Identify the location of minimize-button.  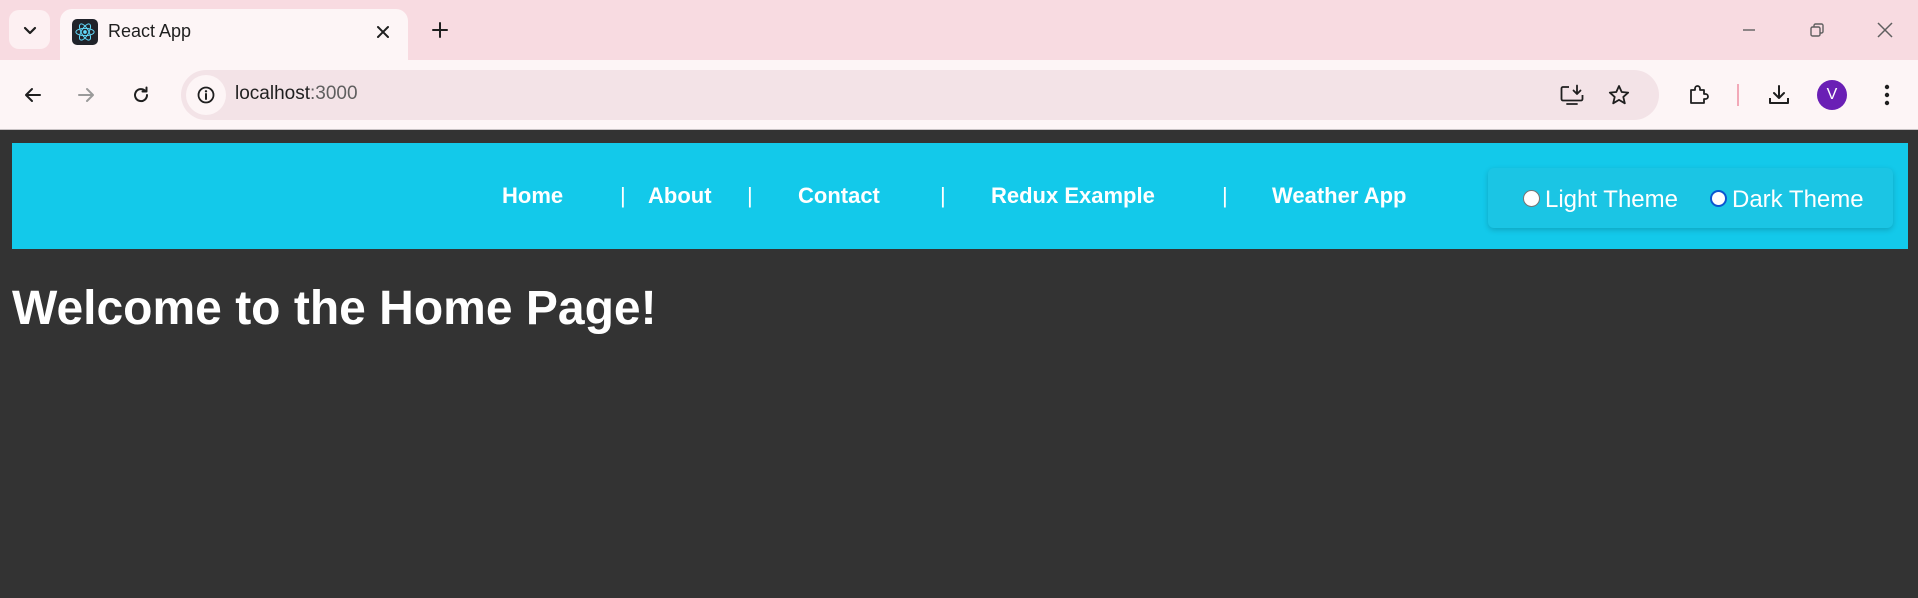
(1749, 30).